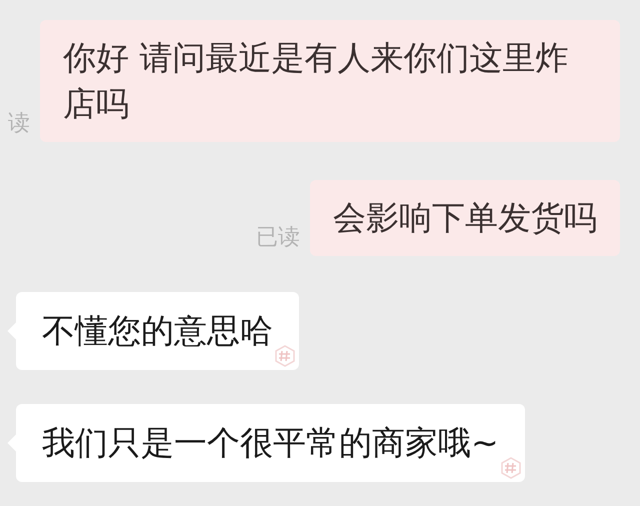 This screenshot has width=640, height=506. I want to click on received-message-bubble: 不懂您的意思哈, so click(157, 331).